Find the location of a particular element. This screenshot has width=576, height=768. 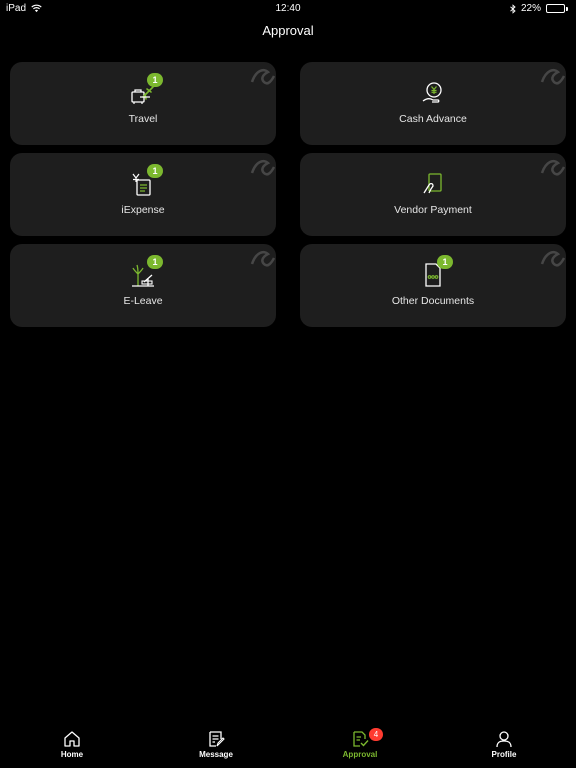

message-icon is located at coordinates (217, 739).